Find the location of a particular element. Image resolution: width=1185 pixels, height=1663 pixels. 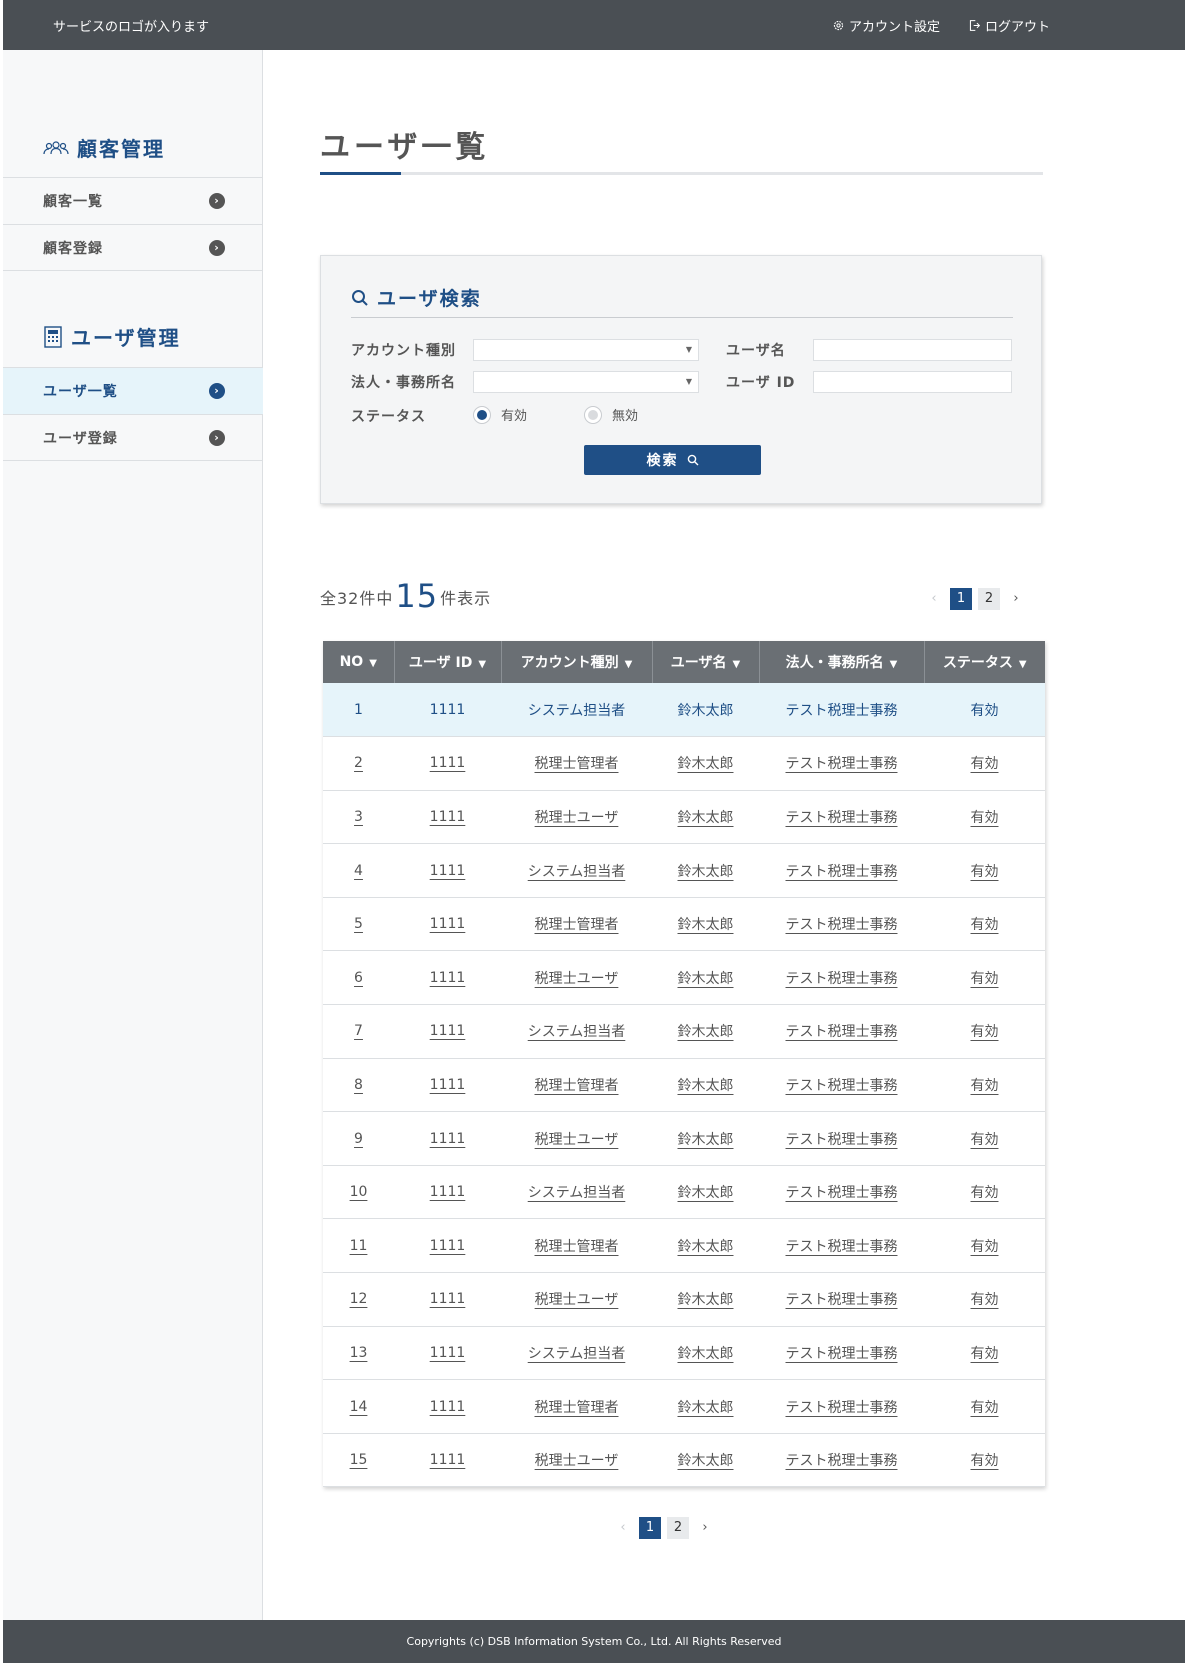

search-button: 検索 is located at coordinates (672, 460).